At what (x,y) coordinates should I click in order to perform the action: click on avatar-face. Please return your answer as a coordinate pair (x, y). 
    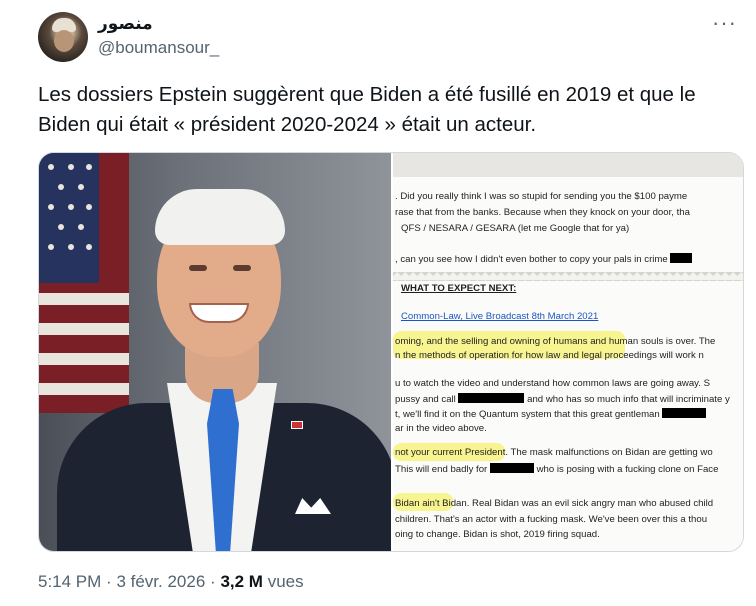
    Looking at the image, I should click on (64, 41).